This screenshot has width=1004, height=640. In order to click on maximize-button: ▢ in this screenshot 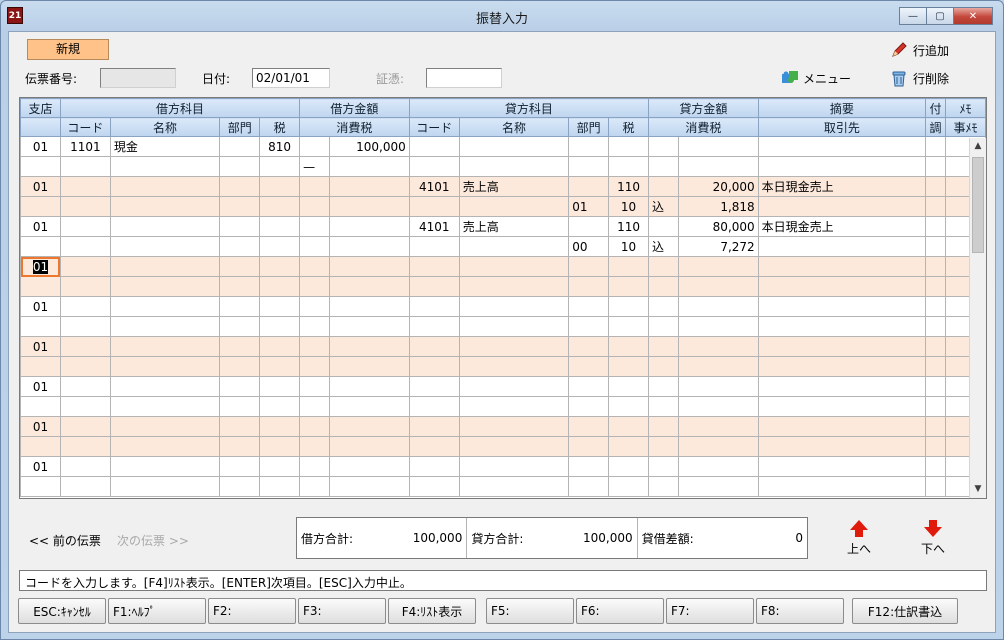, I will do `click(940, 16)`.